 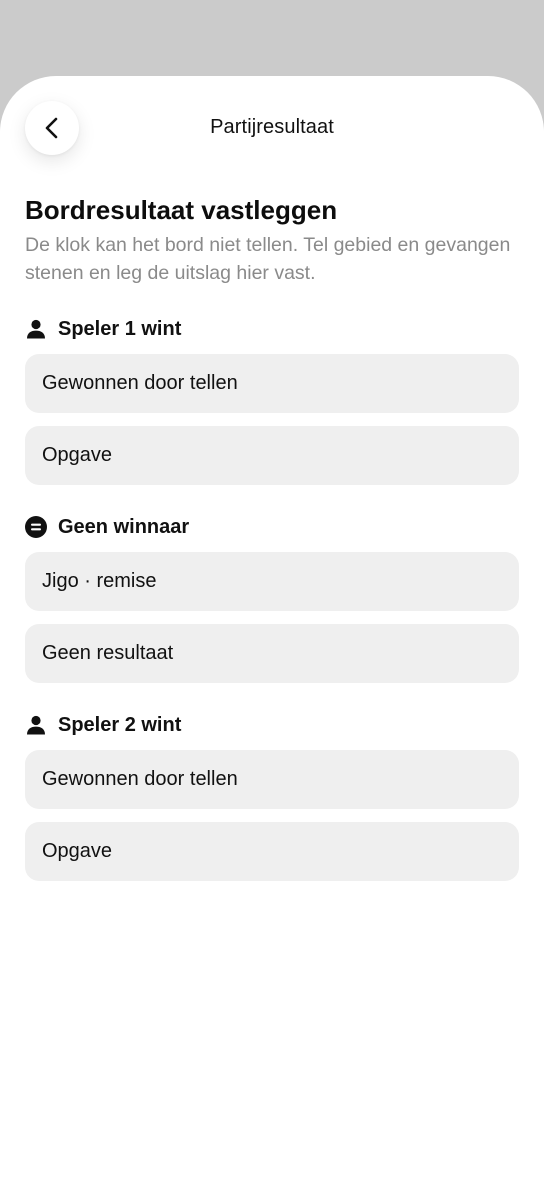 What do you see at coordinates (272, 383) in the screenshot?
I see `option-player-1-counting: Gewonnen door tellen` at bounding box center [272, 383].